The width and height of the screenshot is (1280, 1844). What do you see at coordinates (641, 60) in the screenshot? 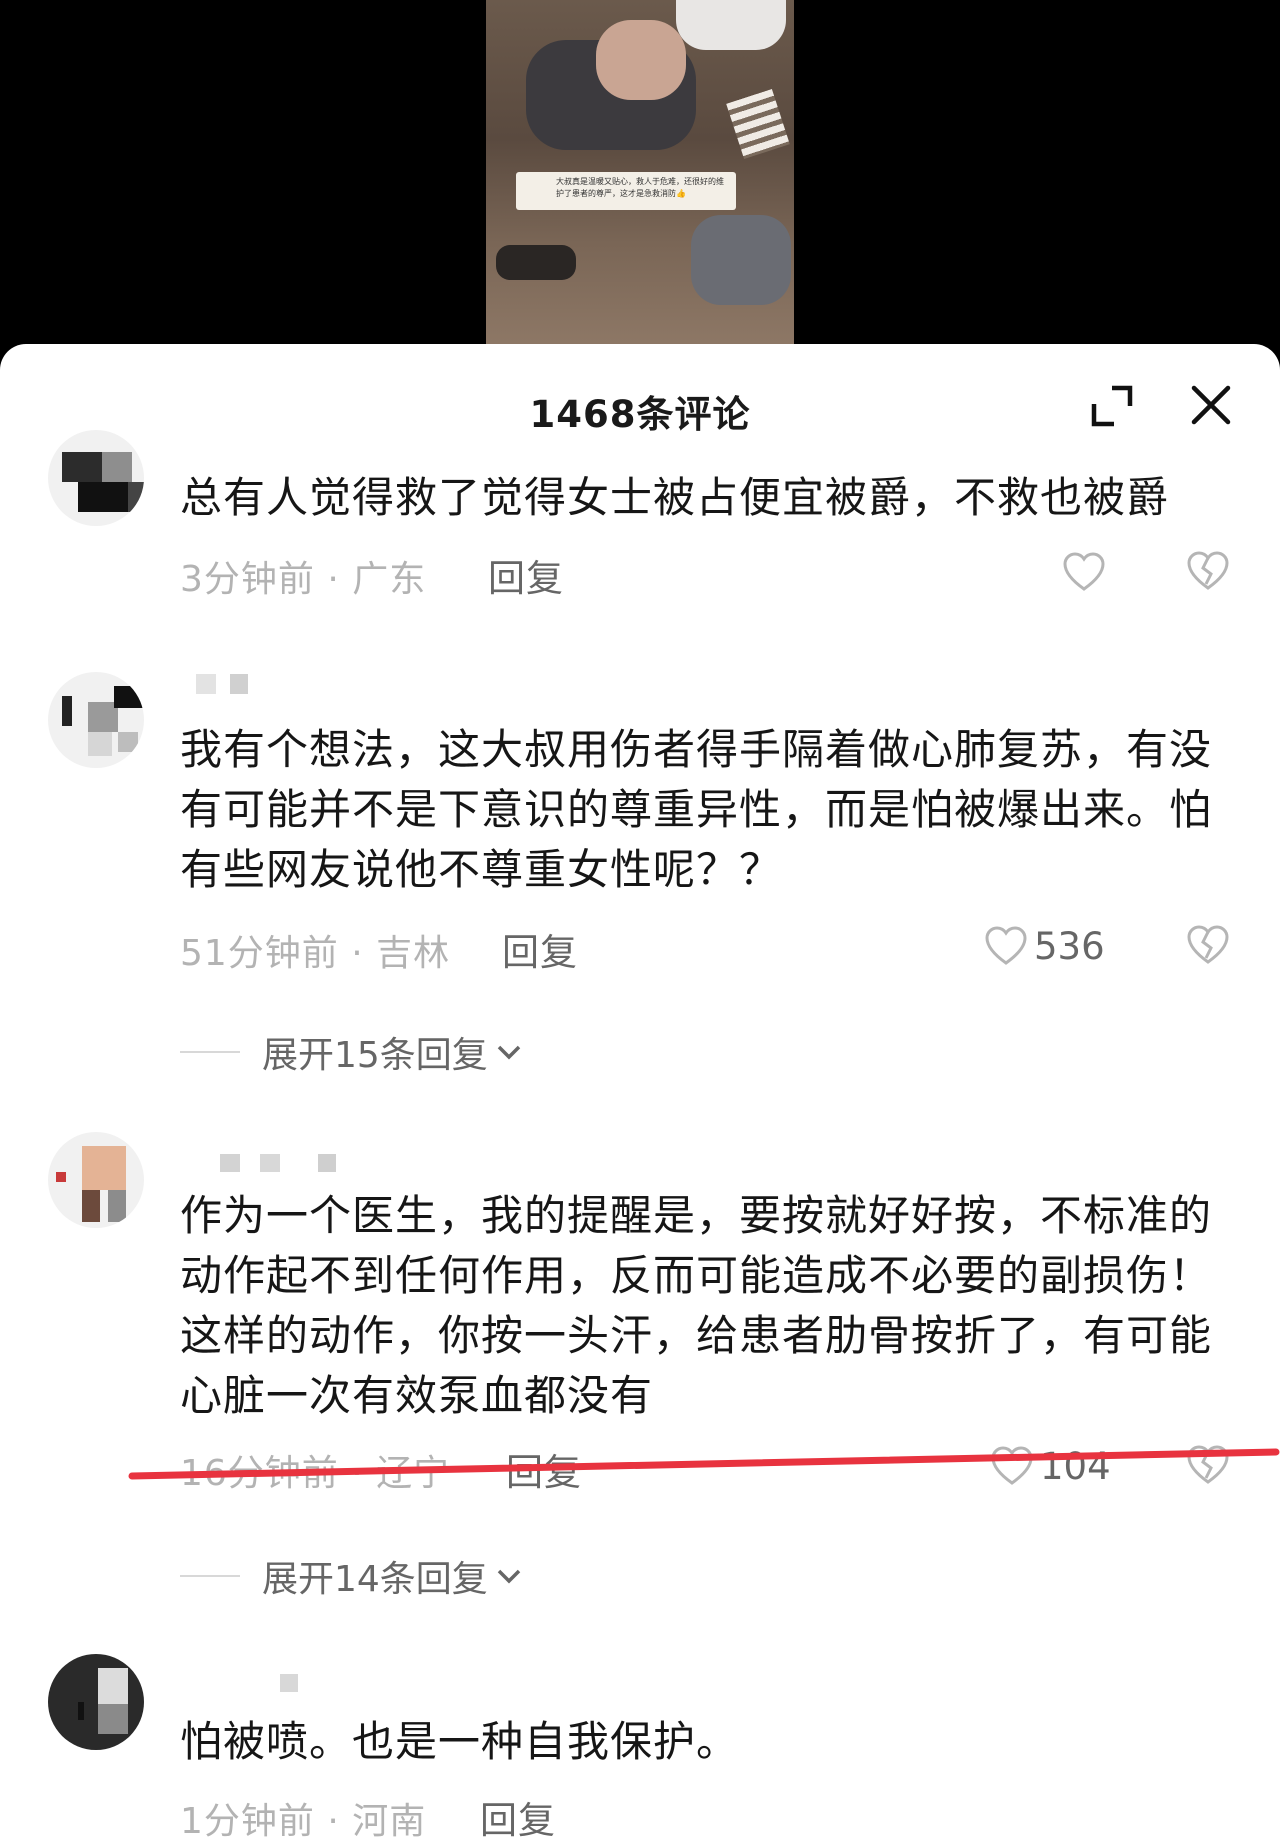
I see `video-figure-head` at bounding box center [641, 60].